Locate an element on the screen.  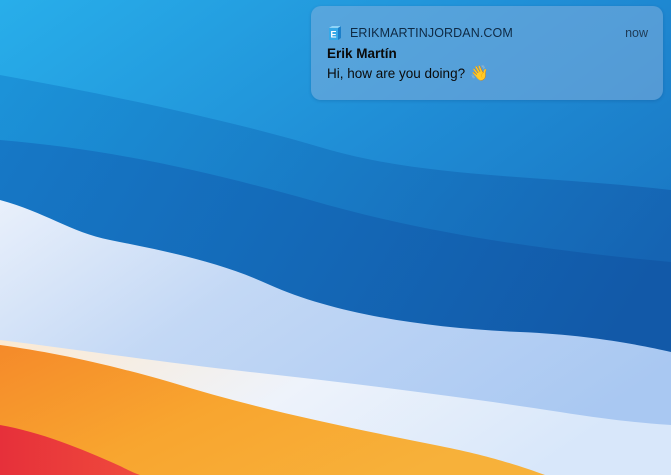
waving-hand-icon: 👋 is located at coordinates (479, 73).